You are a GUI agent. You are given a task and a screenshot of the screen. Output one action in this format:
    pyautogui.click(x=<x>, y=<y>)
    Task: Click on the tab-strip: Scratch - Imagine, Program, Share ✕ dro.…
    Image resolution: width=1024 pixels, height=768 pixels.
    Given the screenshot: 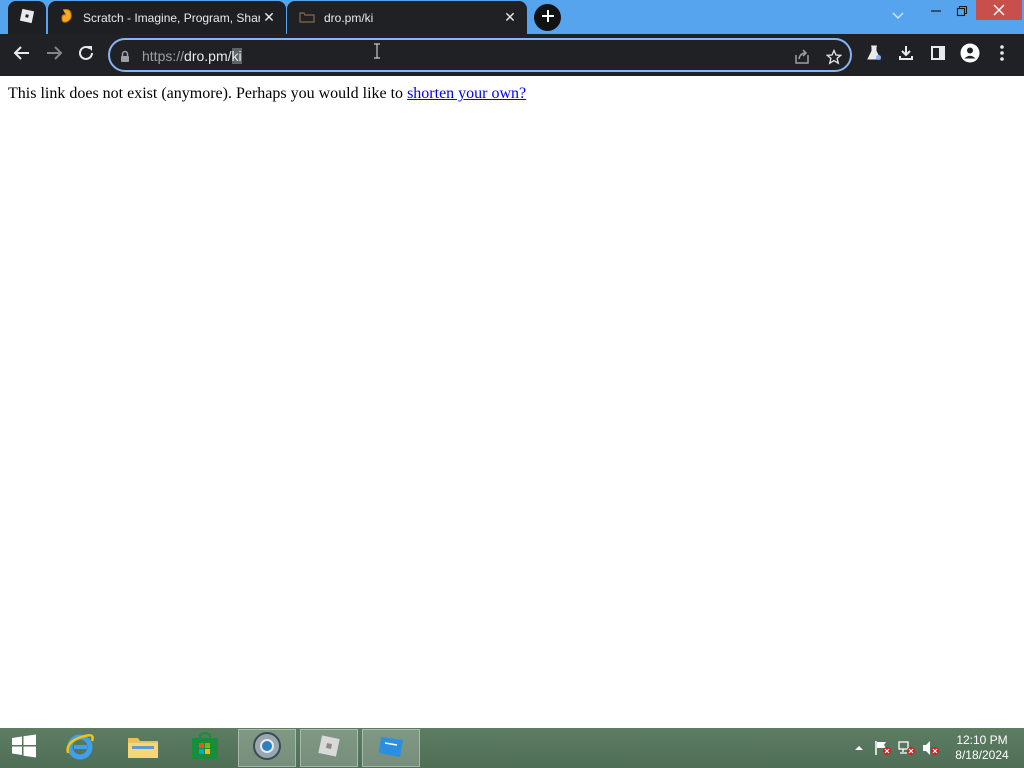 What is the action you would take?
    pyautogui.click(x=512, y=17)
    